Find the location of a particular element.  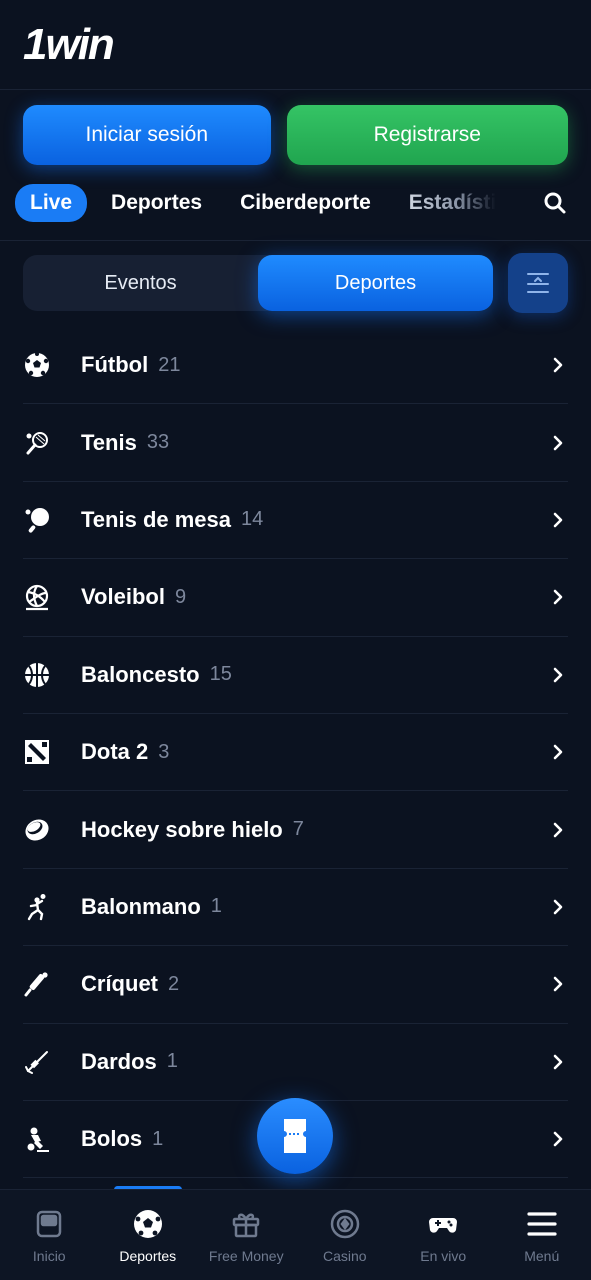

tab-estadisticas: Estadísti is located at coordinates (453, 203).